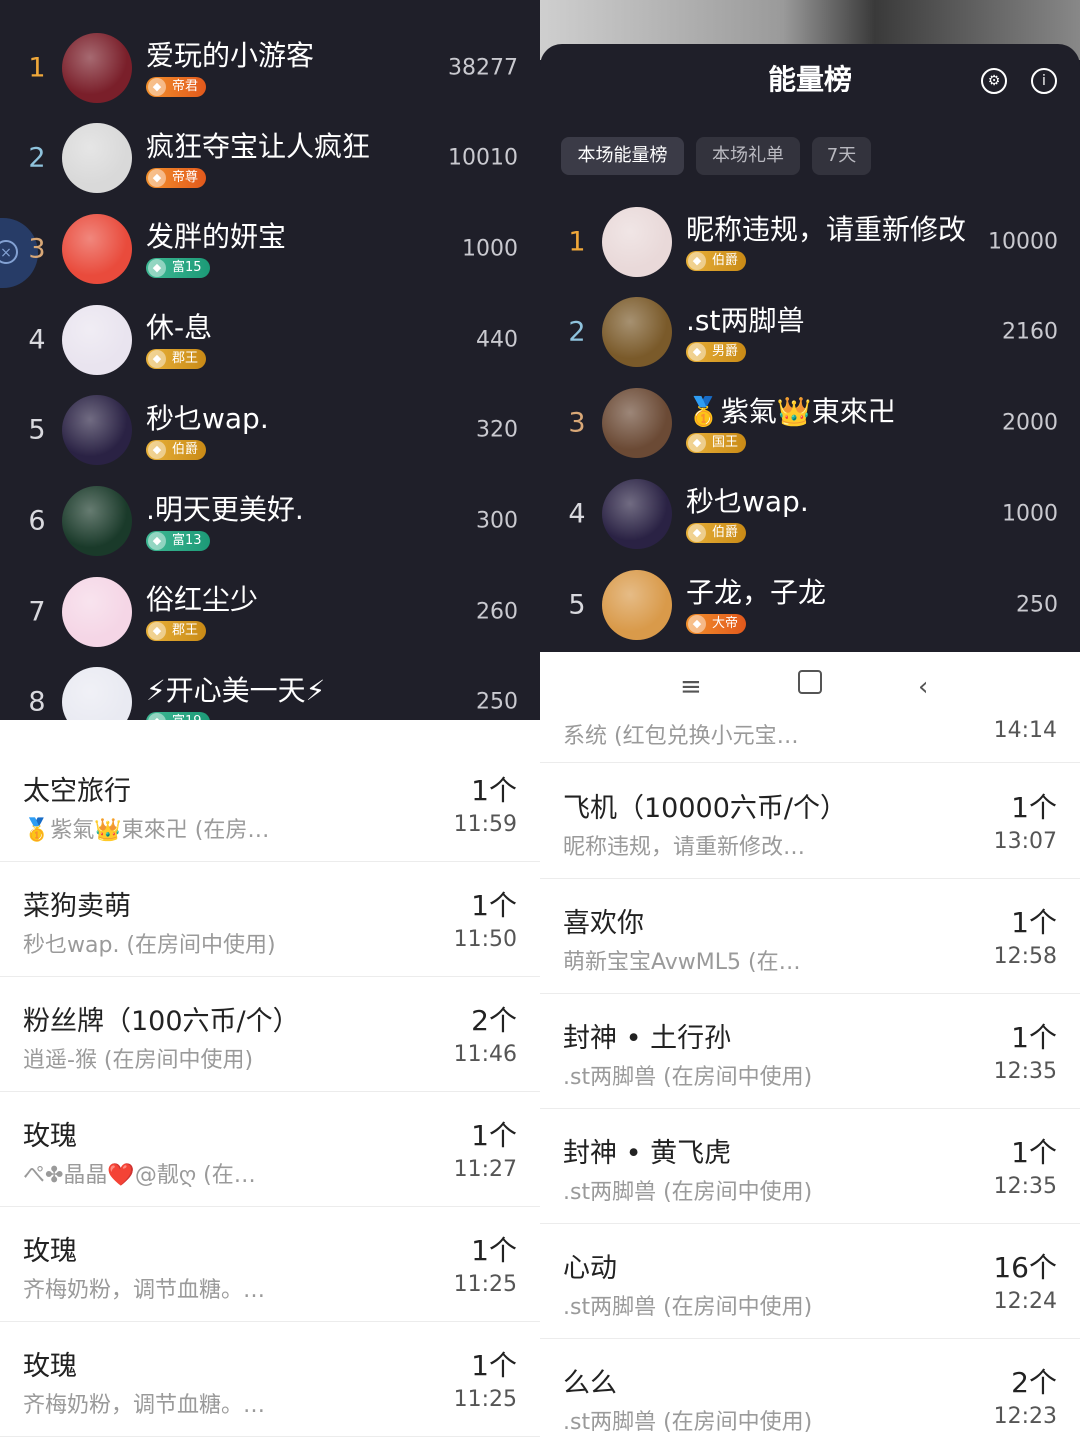 Image resolution: width=1080 pixels, height=1440 pixels. Describe the element at coordinates (994, 81) in the screenshot. I see `settings-icon: ⚙` at that location.